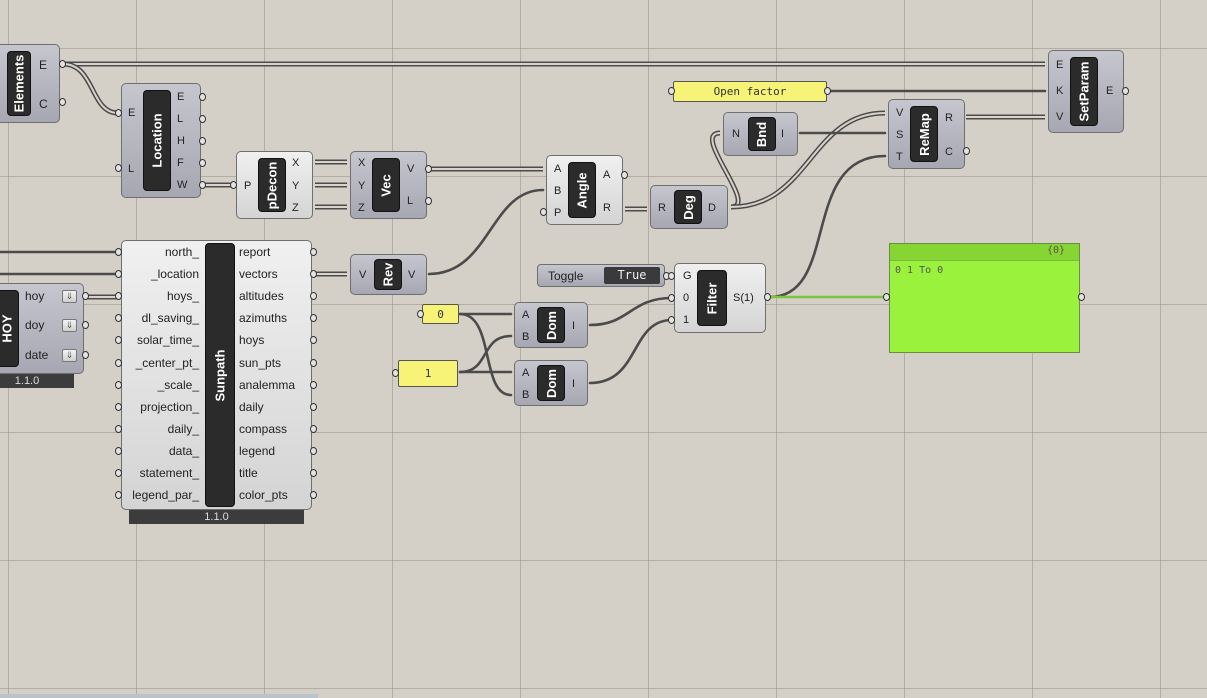 This screenshot has height=698, width=1207. What do you see at coordinates (428, 169) in the screenshot?
I see `vec-grip-v` at bounding box center [428, 169].